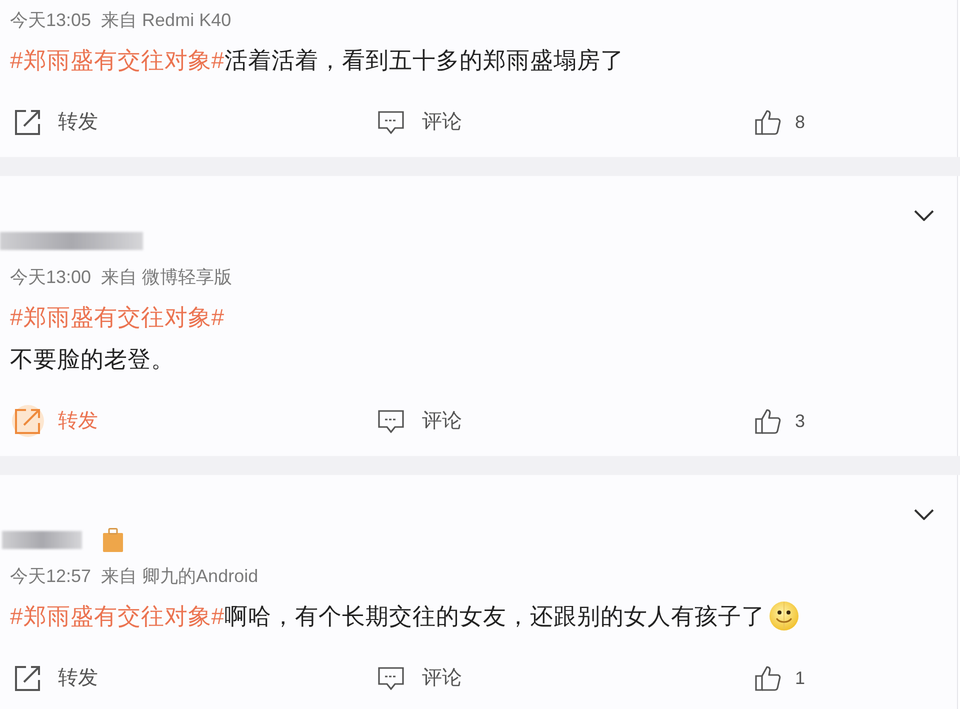 This screenshot has height=709, width=960. What do you see at coordinates (51, 277) in the screenshot?
I see `post-time: 今天13:00` at bounding box center [51, 277].